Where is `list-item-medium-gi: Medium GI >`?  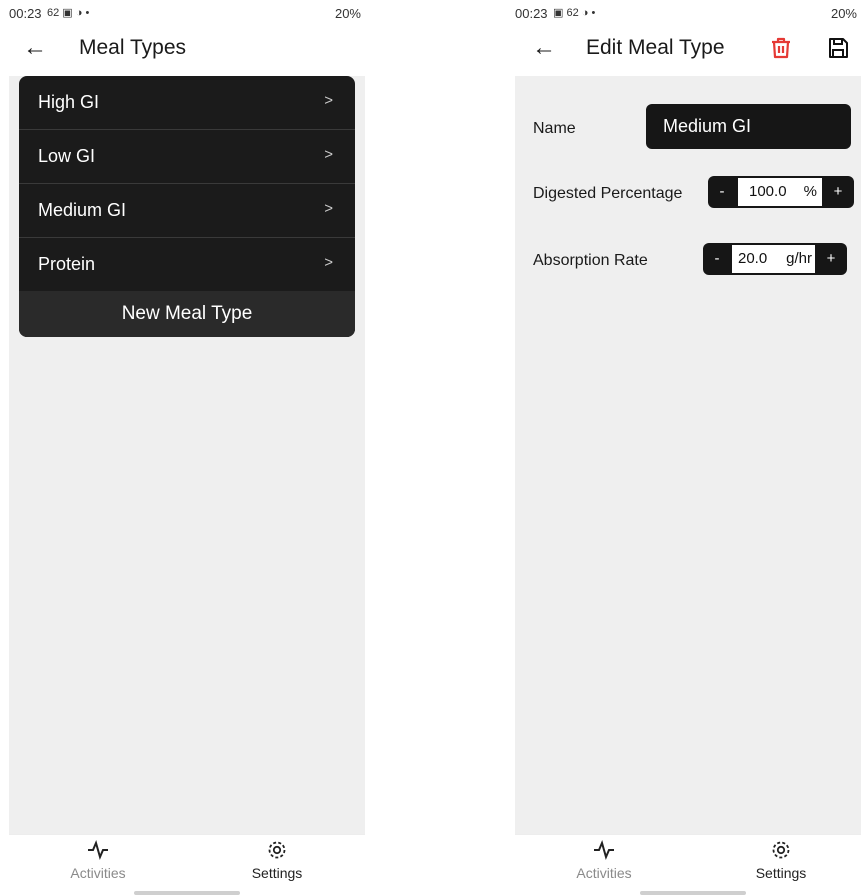
list-item-medium-gi: Medium GI > is located at coordinates (187, 211).